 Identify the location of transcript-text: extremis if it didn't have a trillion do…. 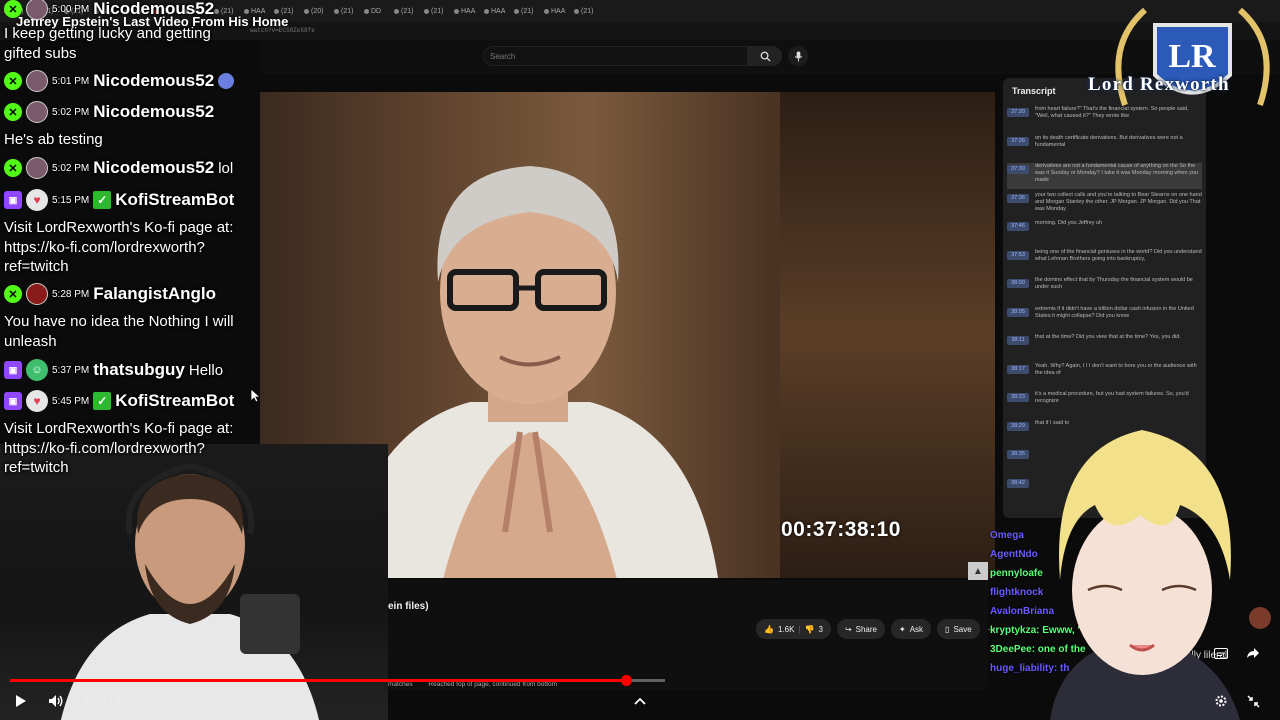
(1114, 312).